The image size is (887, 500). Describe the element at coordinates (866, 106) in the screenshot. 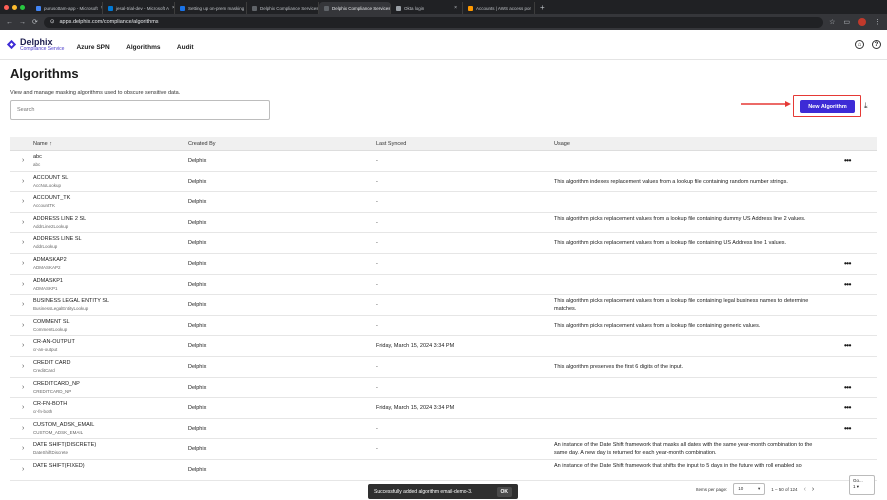

I see `download-icon: ⤓` at that location.